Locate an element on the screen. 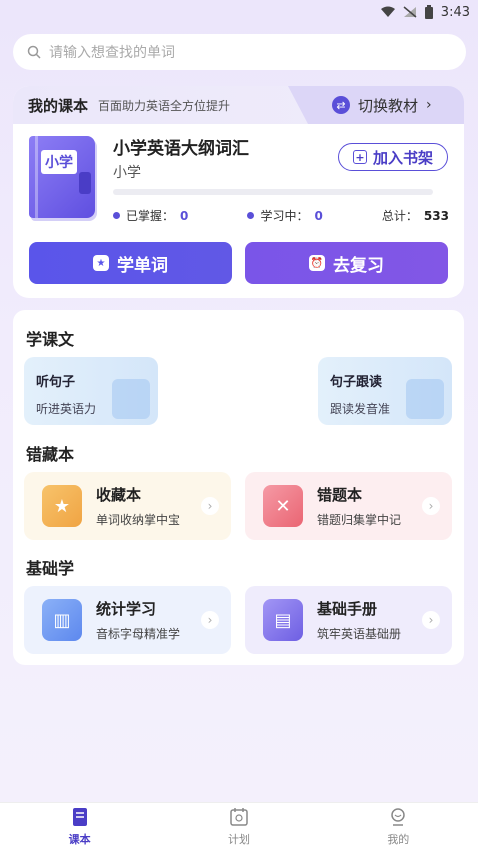 The height and width of the screenshot is (850, 478). bottom-nav: 课本 计划 我的 is located at coordinates (239, 826).